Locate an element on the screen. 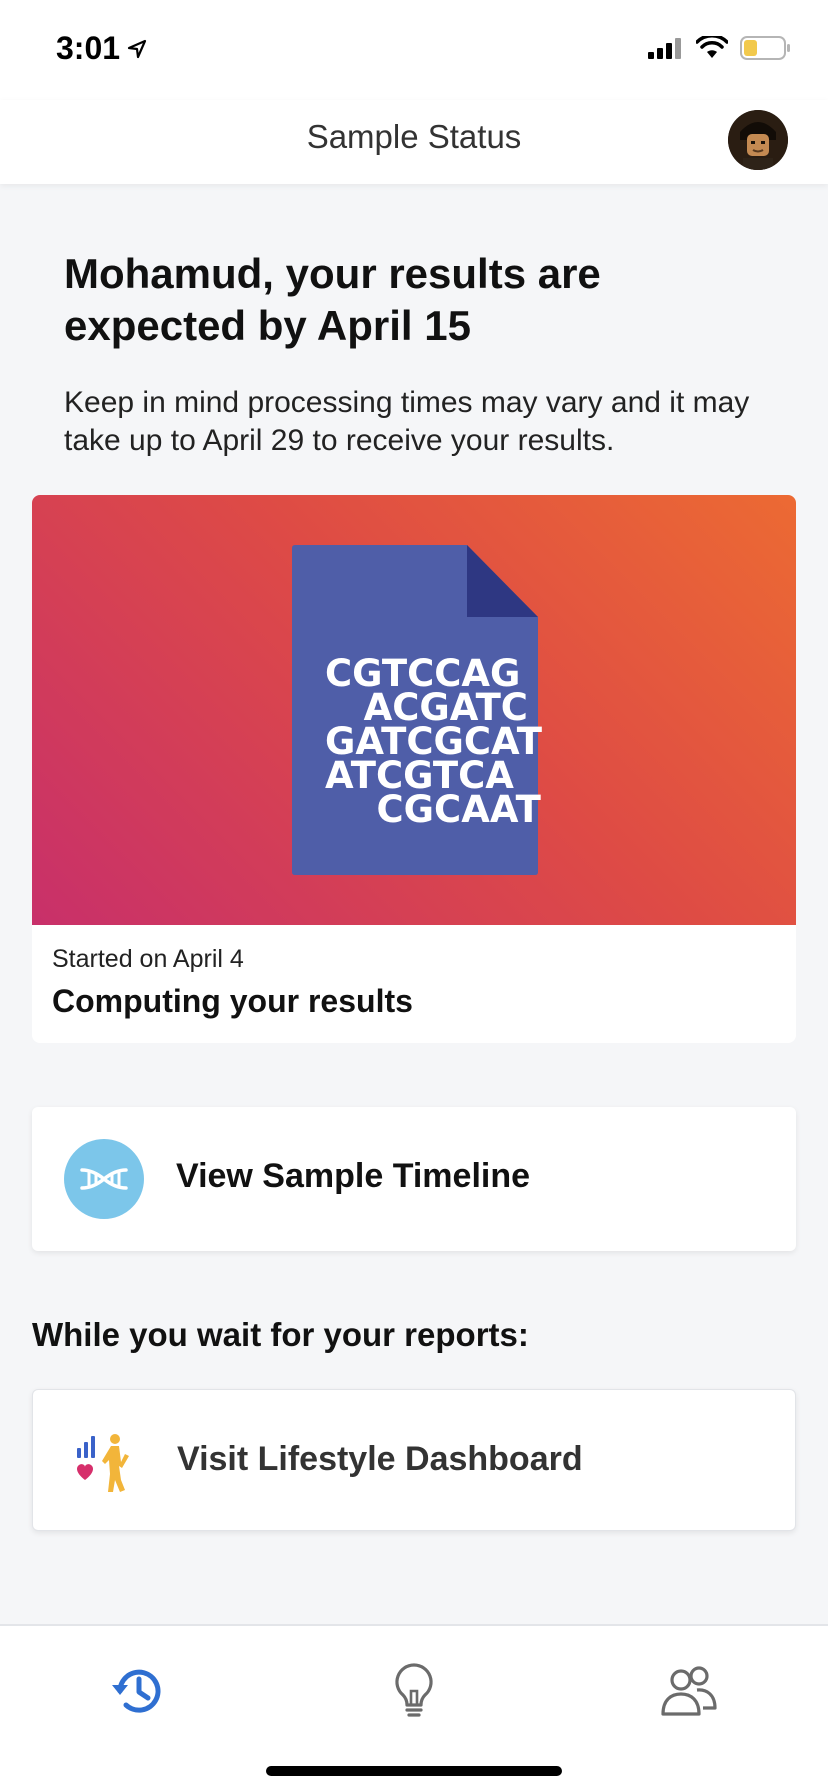 Image resolution: width=828 pixels, height=1792 pixels. timeline-label: View Sample Timeline is located at coordinates (353, 1176).